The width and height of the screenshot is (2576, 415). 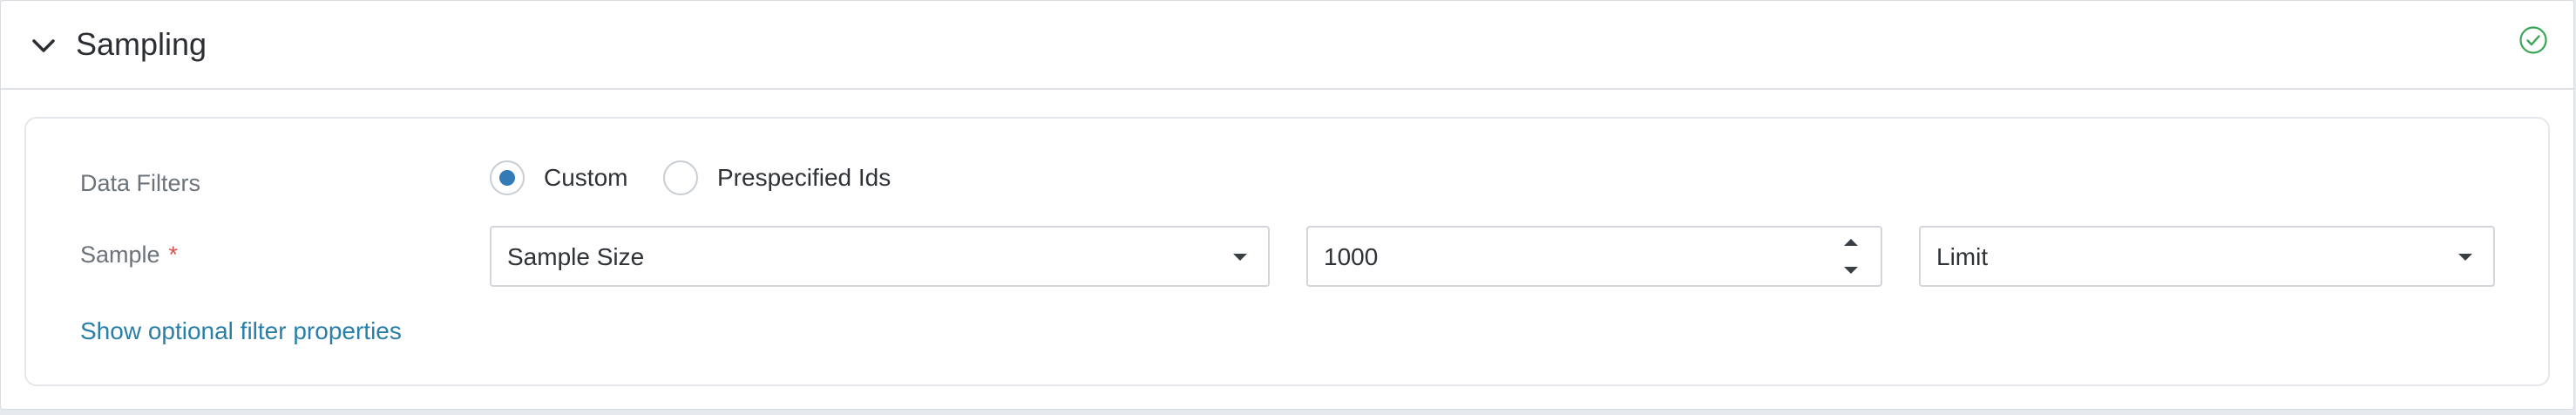 What do you see at coordinates (2207, 256) in the screenshot?
I see `sample-mode-select: Limit` at bounding box center [2207, 256].